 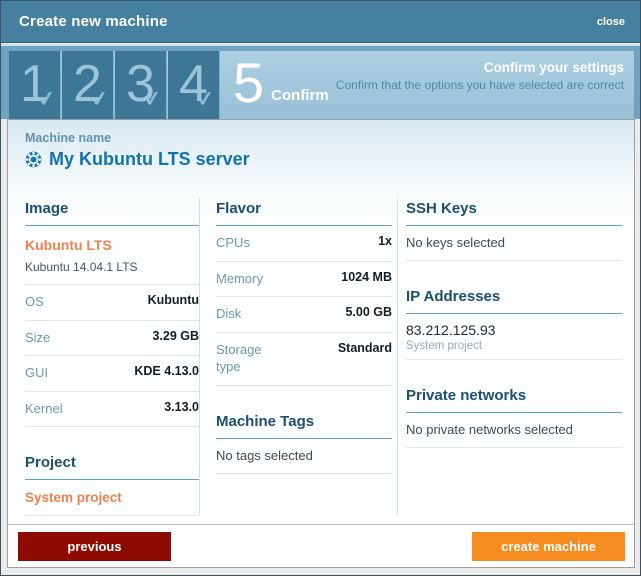 What do you see at coordinates (444, 346) in the screenshot?
I see `ip-address-project: System project` at bounding box center [444, 346].